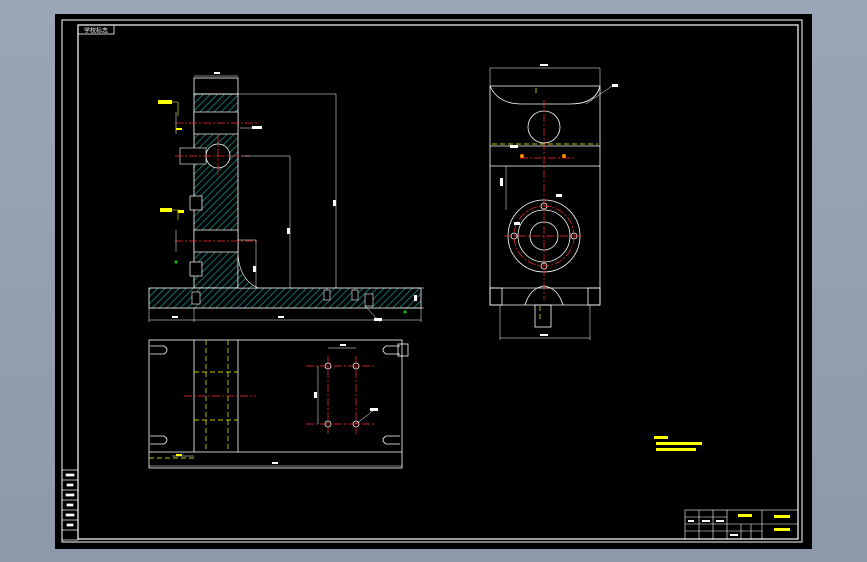 The height and width of the screenshot is (562, 867). What do you see at coordinates (285, 298) in the screenshot?
I see `base-plate-section` at bounding box center [285, 298].